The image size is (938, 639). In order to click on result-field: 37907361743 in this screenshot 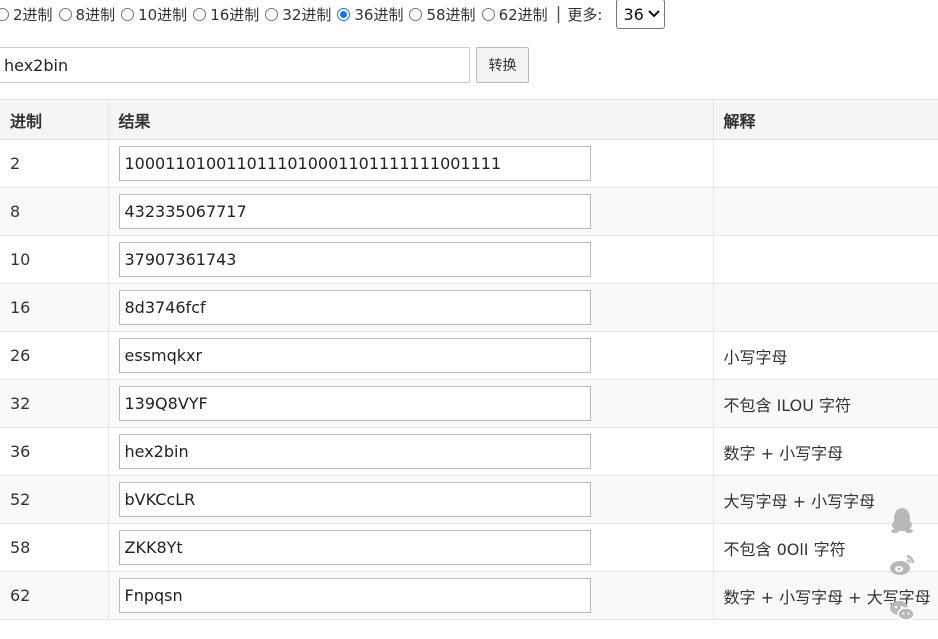, I will do `click(354, 259)`.